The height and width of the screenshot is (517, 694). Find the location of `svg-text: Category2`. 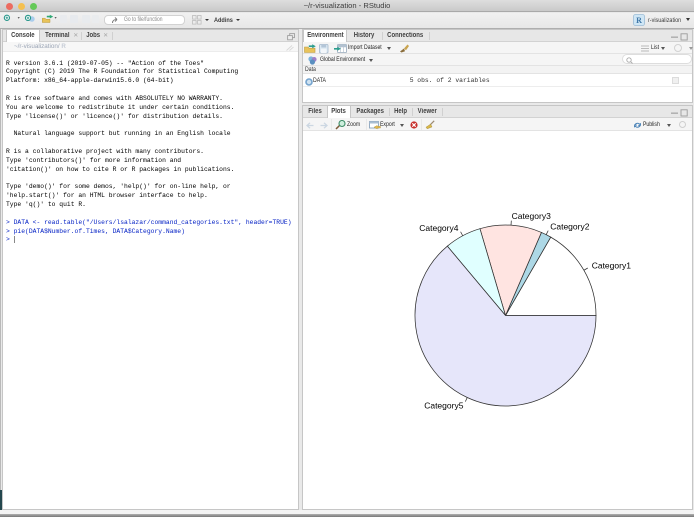

svg-text: Category2 is located at coordinates (569, 227).